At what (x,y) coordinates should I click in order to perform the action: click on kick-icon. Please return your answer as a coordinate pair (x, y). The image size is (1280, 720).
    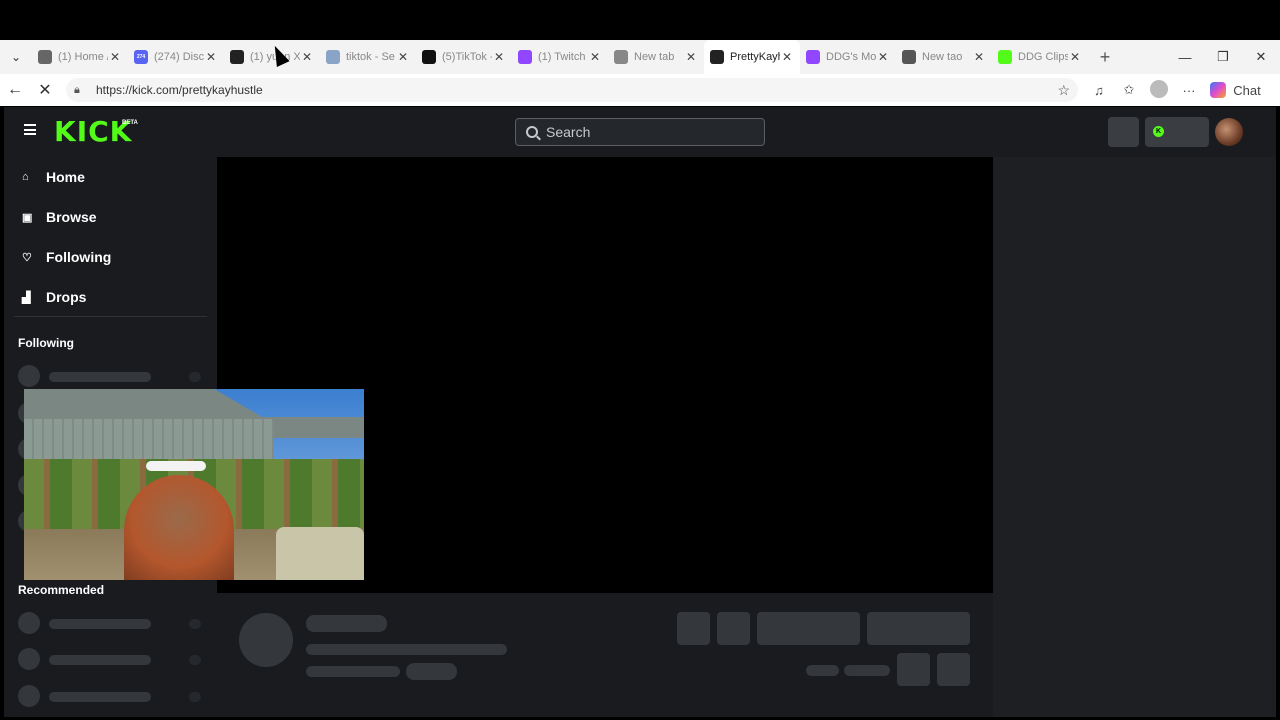
    Looking at the image, I should click on (1005, 57).